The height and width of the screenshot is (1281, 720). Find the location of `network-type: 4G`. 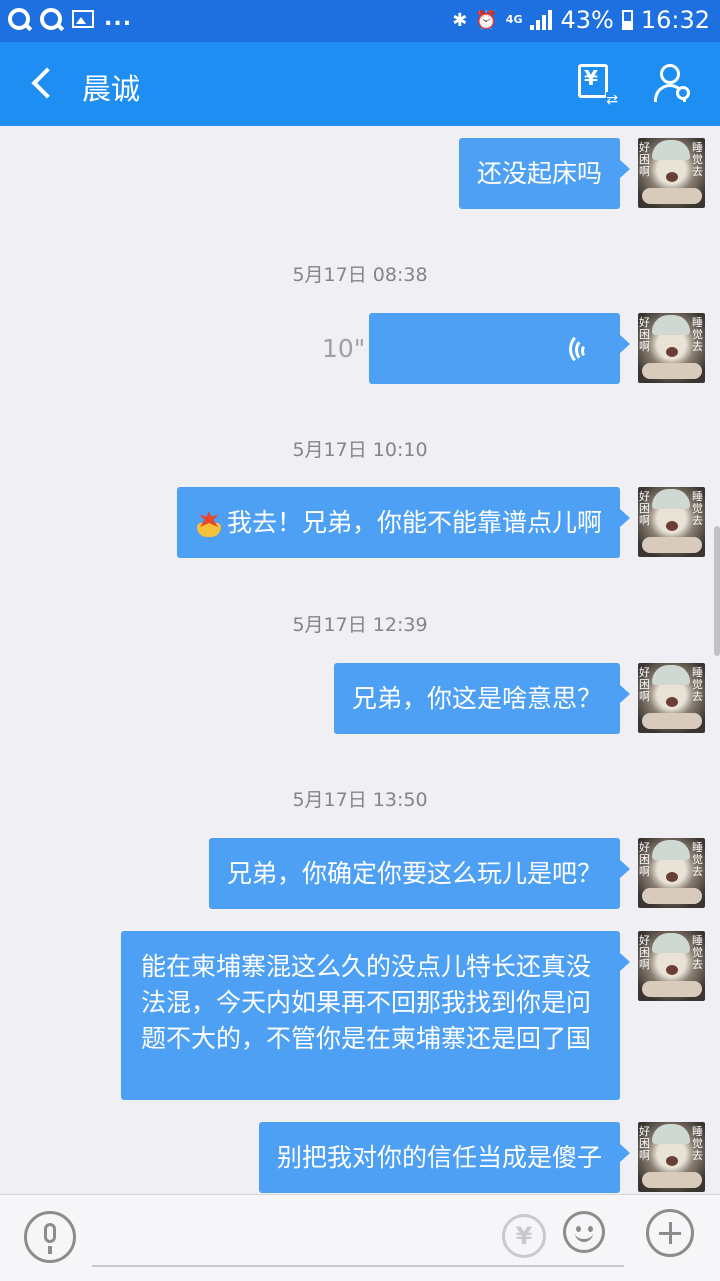

network-type: 4G is located at coordinates (514, 19).